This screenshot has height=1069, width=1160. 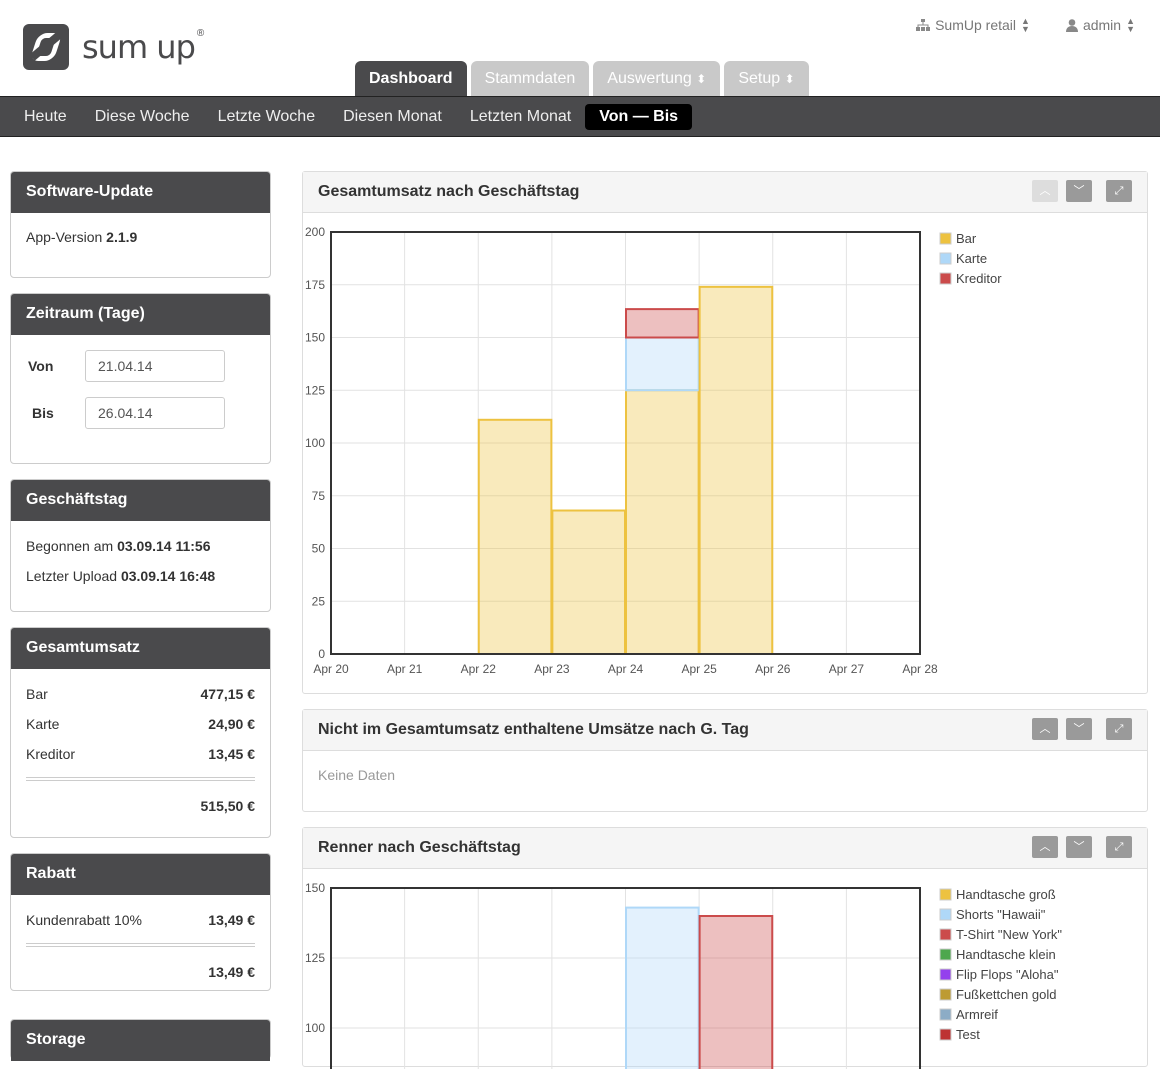 I want to click on tab-dashboard: Dashboard, so click(x=411, y=78).